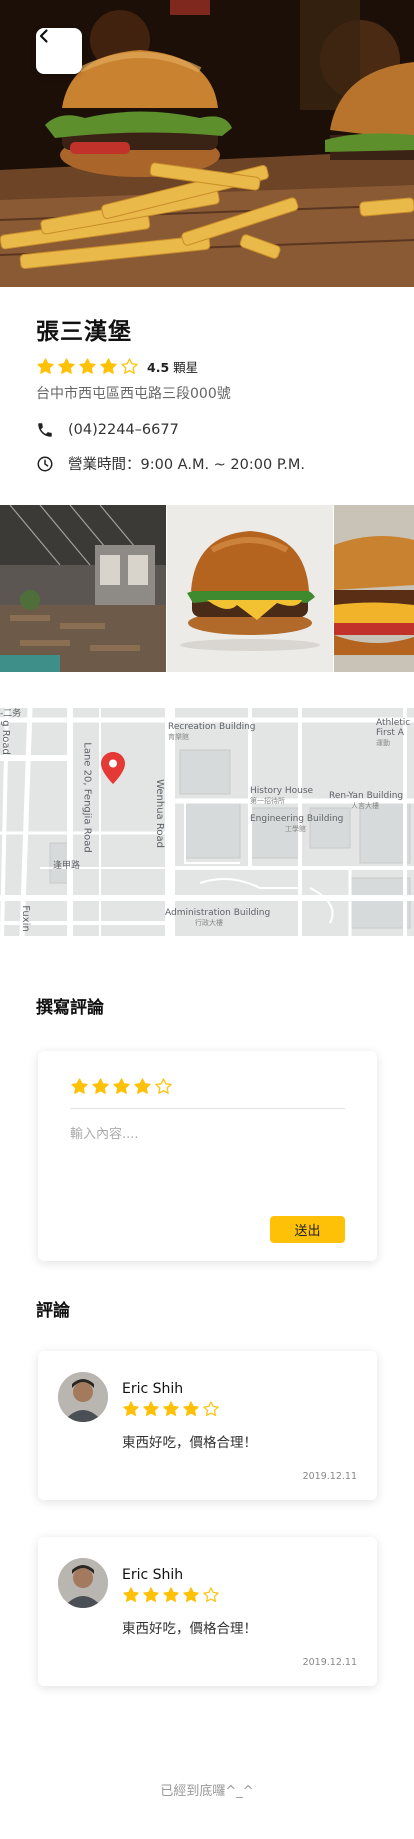  I want to click on map-label-corner: -二务, so click(11, 714).